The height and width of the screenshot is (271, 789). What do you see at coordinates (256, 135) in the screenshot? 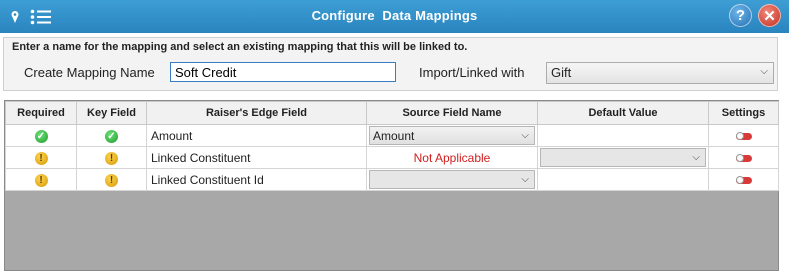
I see `raisers-edge-field-cell: Amount` at bounding box center [256, 135].